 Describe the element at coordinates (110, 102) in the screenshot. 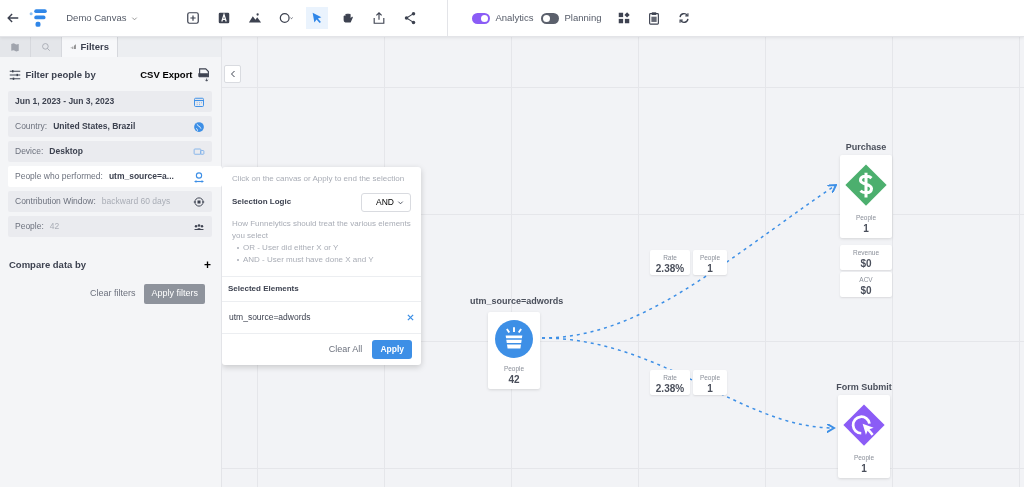

I see `filter-row: Jun 1, 2023 - Jun 3, 2023` at that location.